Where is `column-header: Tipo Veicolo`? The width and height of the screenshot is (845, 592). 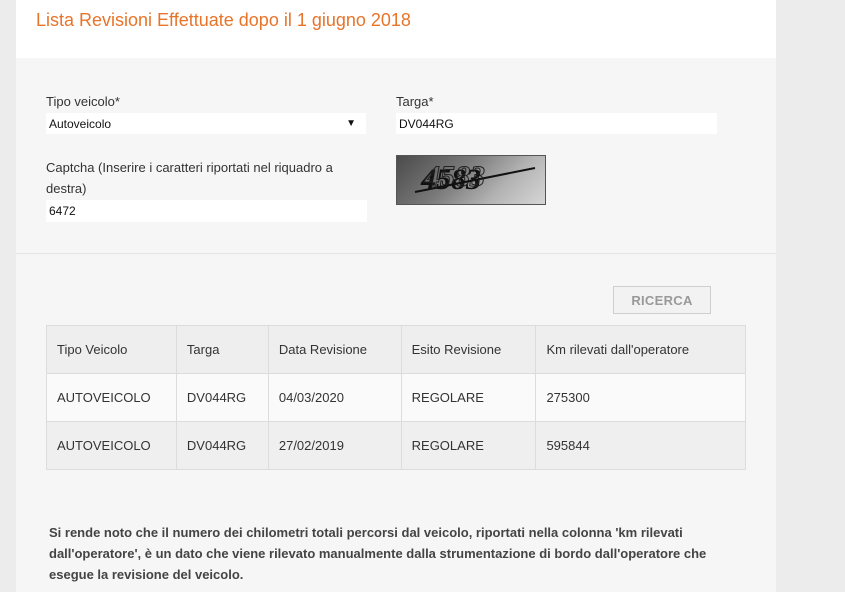 column-header: Tipo Veicolo is located at coordinates (111, 349).